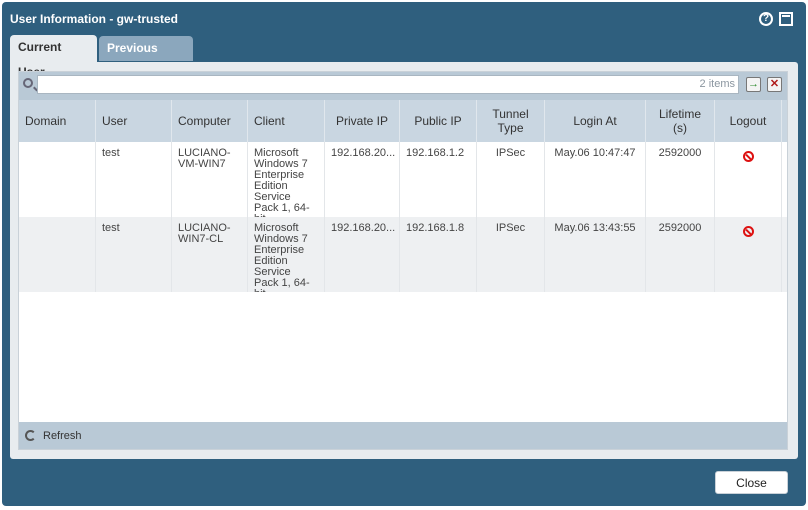 This screenshot has height=510, width=808. Describe the element at coordinates (595, 254) in the screenshot. I see `cell-login-at: May.06 13:43:55` at that location.